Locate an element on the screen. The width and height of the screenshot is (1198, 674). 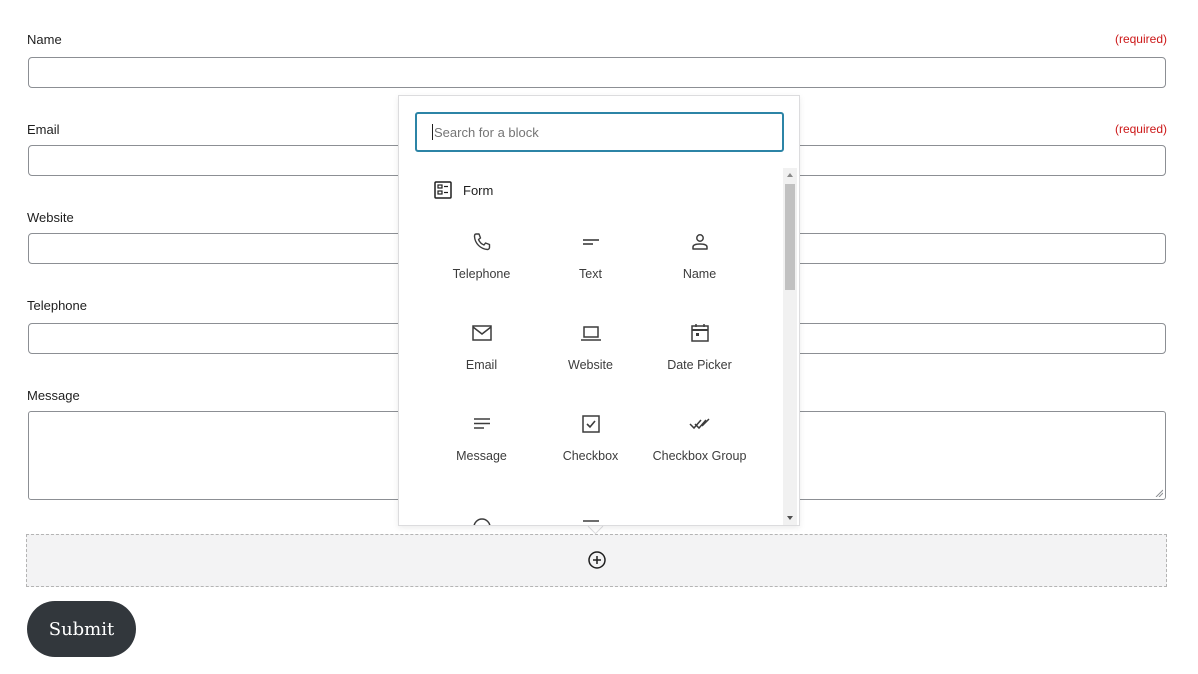
scroll-down-arrow is located at coordinates (790, 518).